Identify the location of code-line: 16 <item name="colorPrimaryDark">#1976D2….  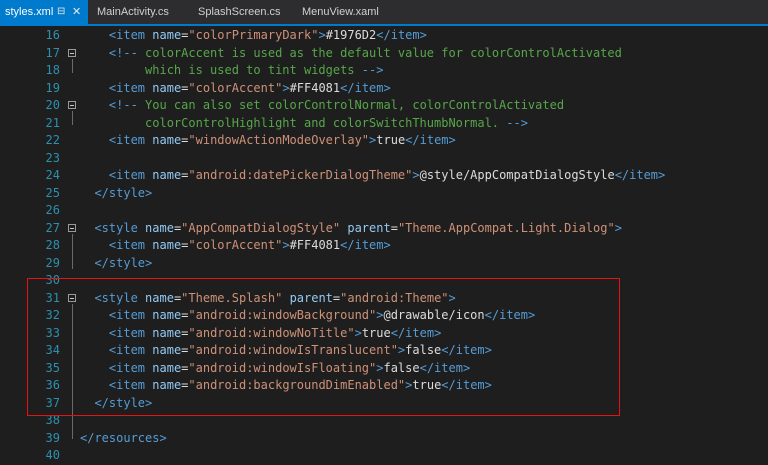
(384, 36).